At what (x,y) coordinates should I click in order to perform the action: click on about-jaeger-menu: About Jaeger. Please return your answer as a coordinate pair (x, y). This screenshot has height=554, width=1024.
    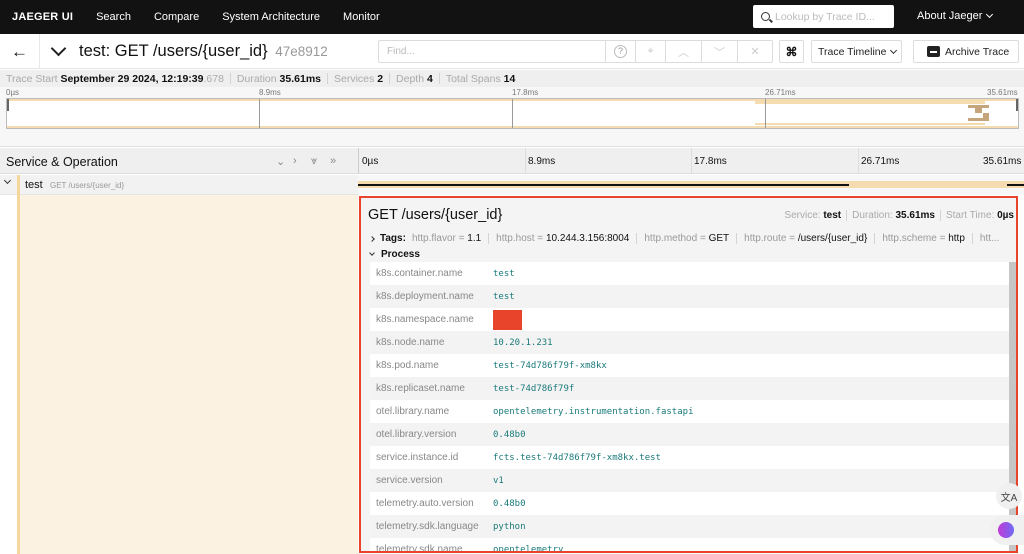
    Looking at the image, I should click on (955, 16).